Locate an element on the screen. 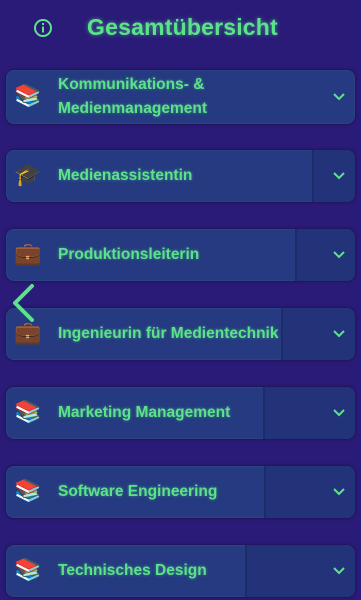 The height and width of the screenshot is (600, 361). info-circle-icon is located at coordinates (43, 28).